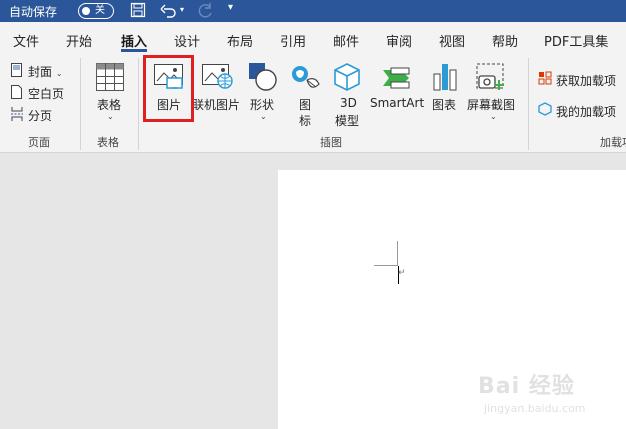  I want to click on watermark-url: jingyan.baidu.com, so click(535, 408).